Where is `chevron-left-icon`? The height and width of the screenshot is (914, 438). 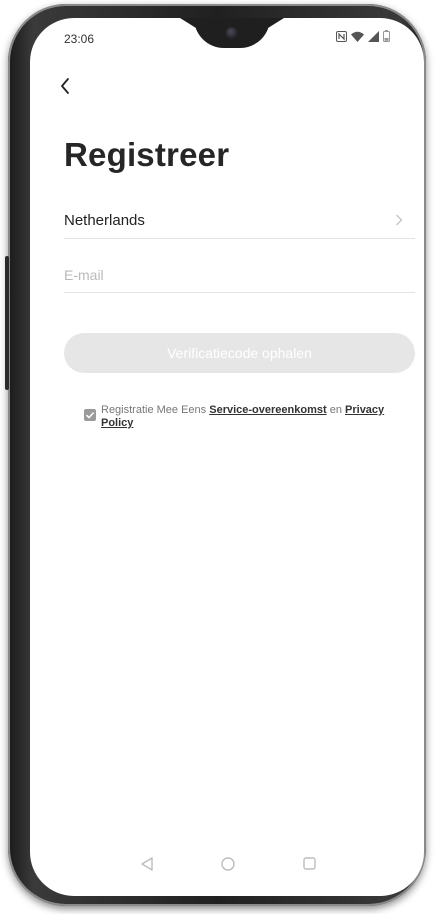
chevron-left-icon is located at coordinates (65, 86).